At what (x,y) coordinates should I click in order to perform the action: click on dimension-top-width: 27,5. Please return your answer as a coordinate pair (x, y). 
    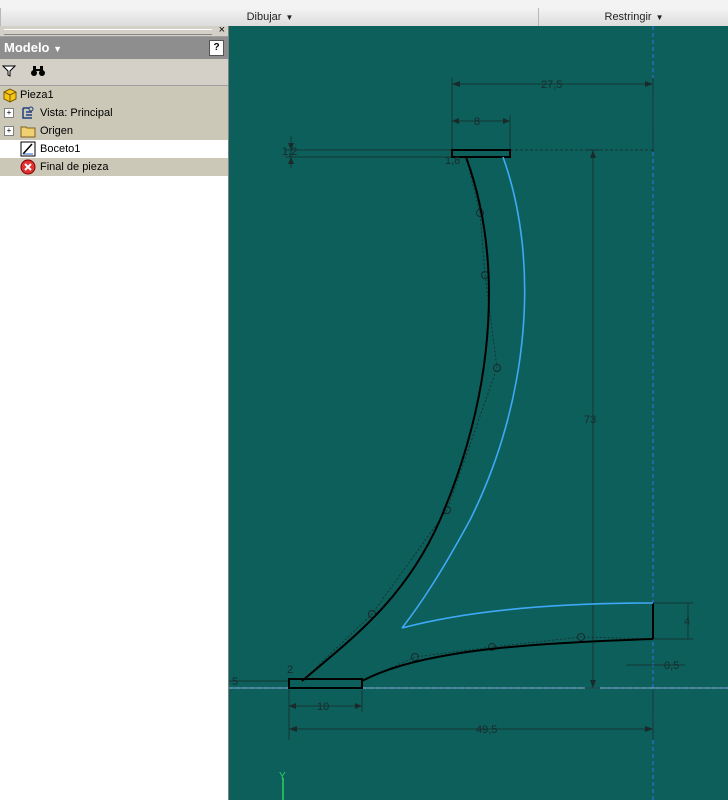
    Looking at the image, I should click on (551, 85).